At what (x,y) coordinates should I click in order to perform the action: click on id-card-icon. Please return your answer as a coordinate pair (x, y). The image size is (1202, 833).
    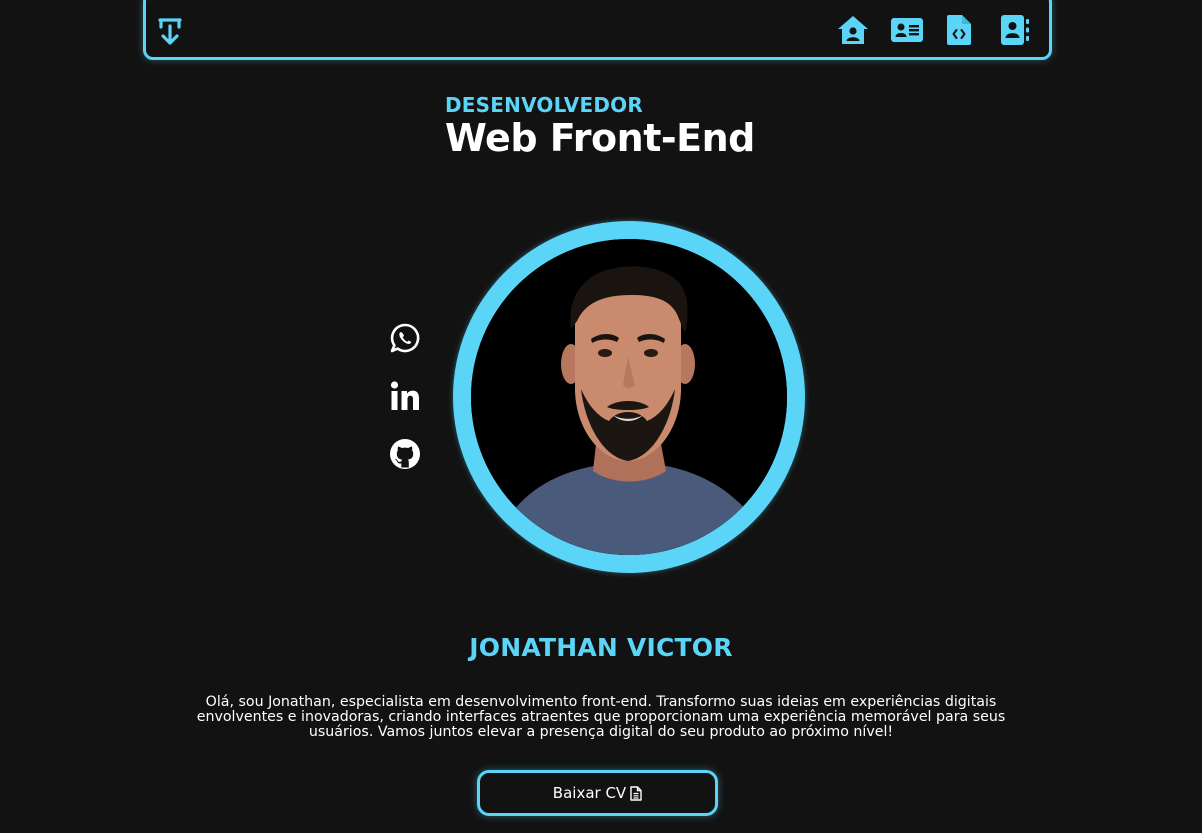
    Looking at the image, I should click on (907, 30).